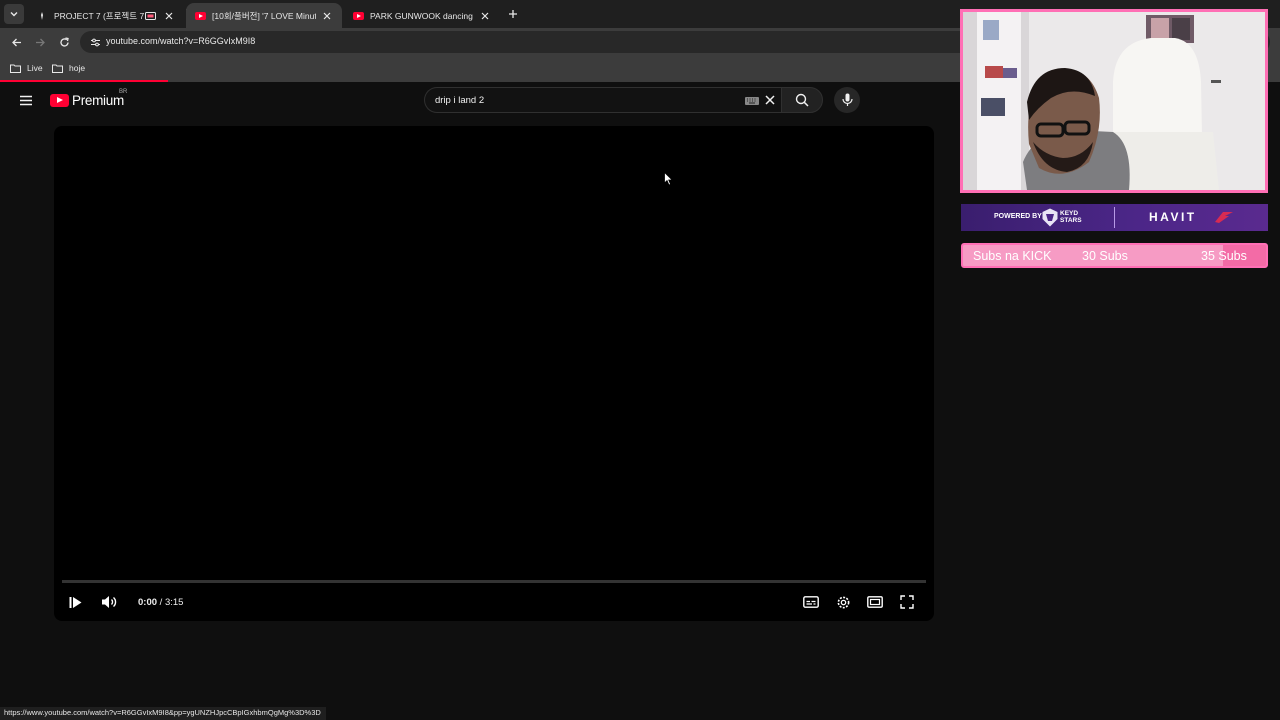 The width and height of the screenshot is (1280, 720). I want to click on subtitles-icon, so click(811, 602).